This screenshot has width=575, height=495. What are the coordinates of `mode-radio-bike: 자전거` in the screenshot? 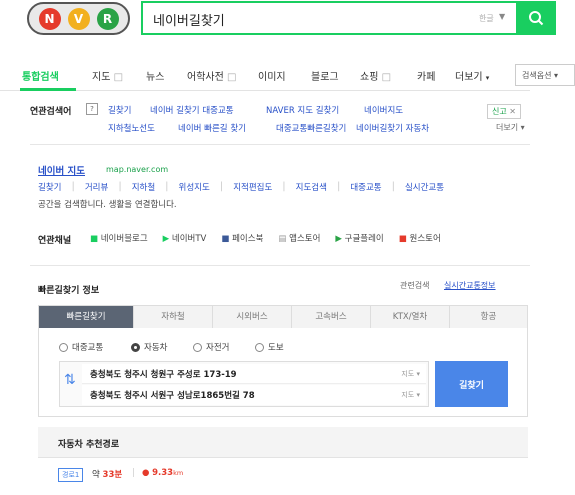 It's located at (211, 347).